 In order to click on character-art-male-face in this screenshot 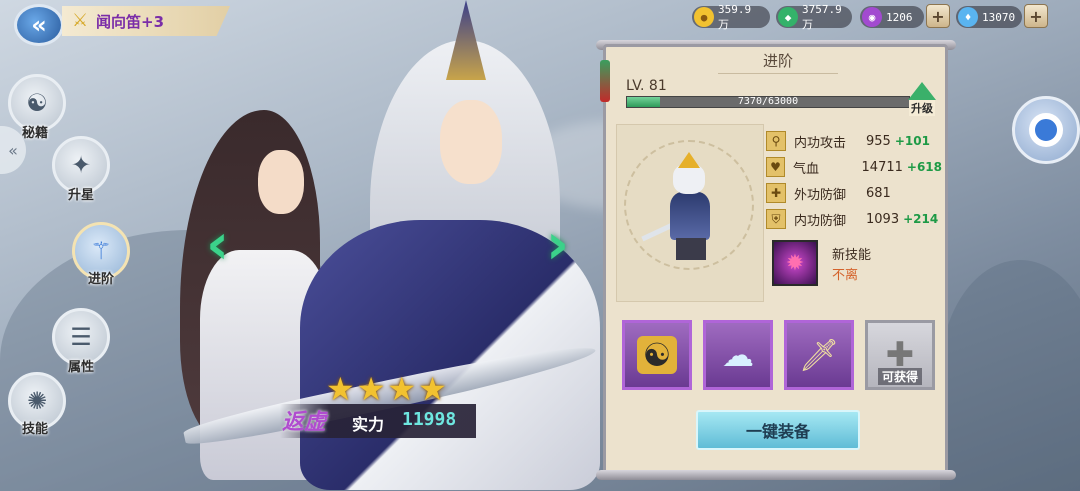, I will do `click(471, 142)`.